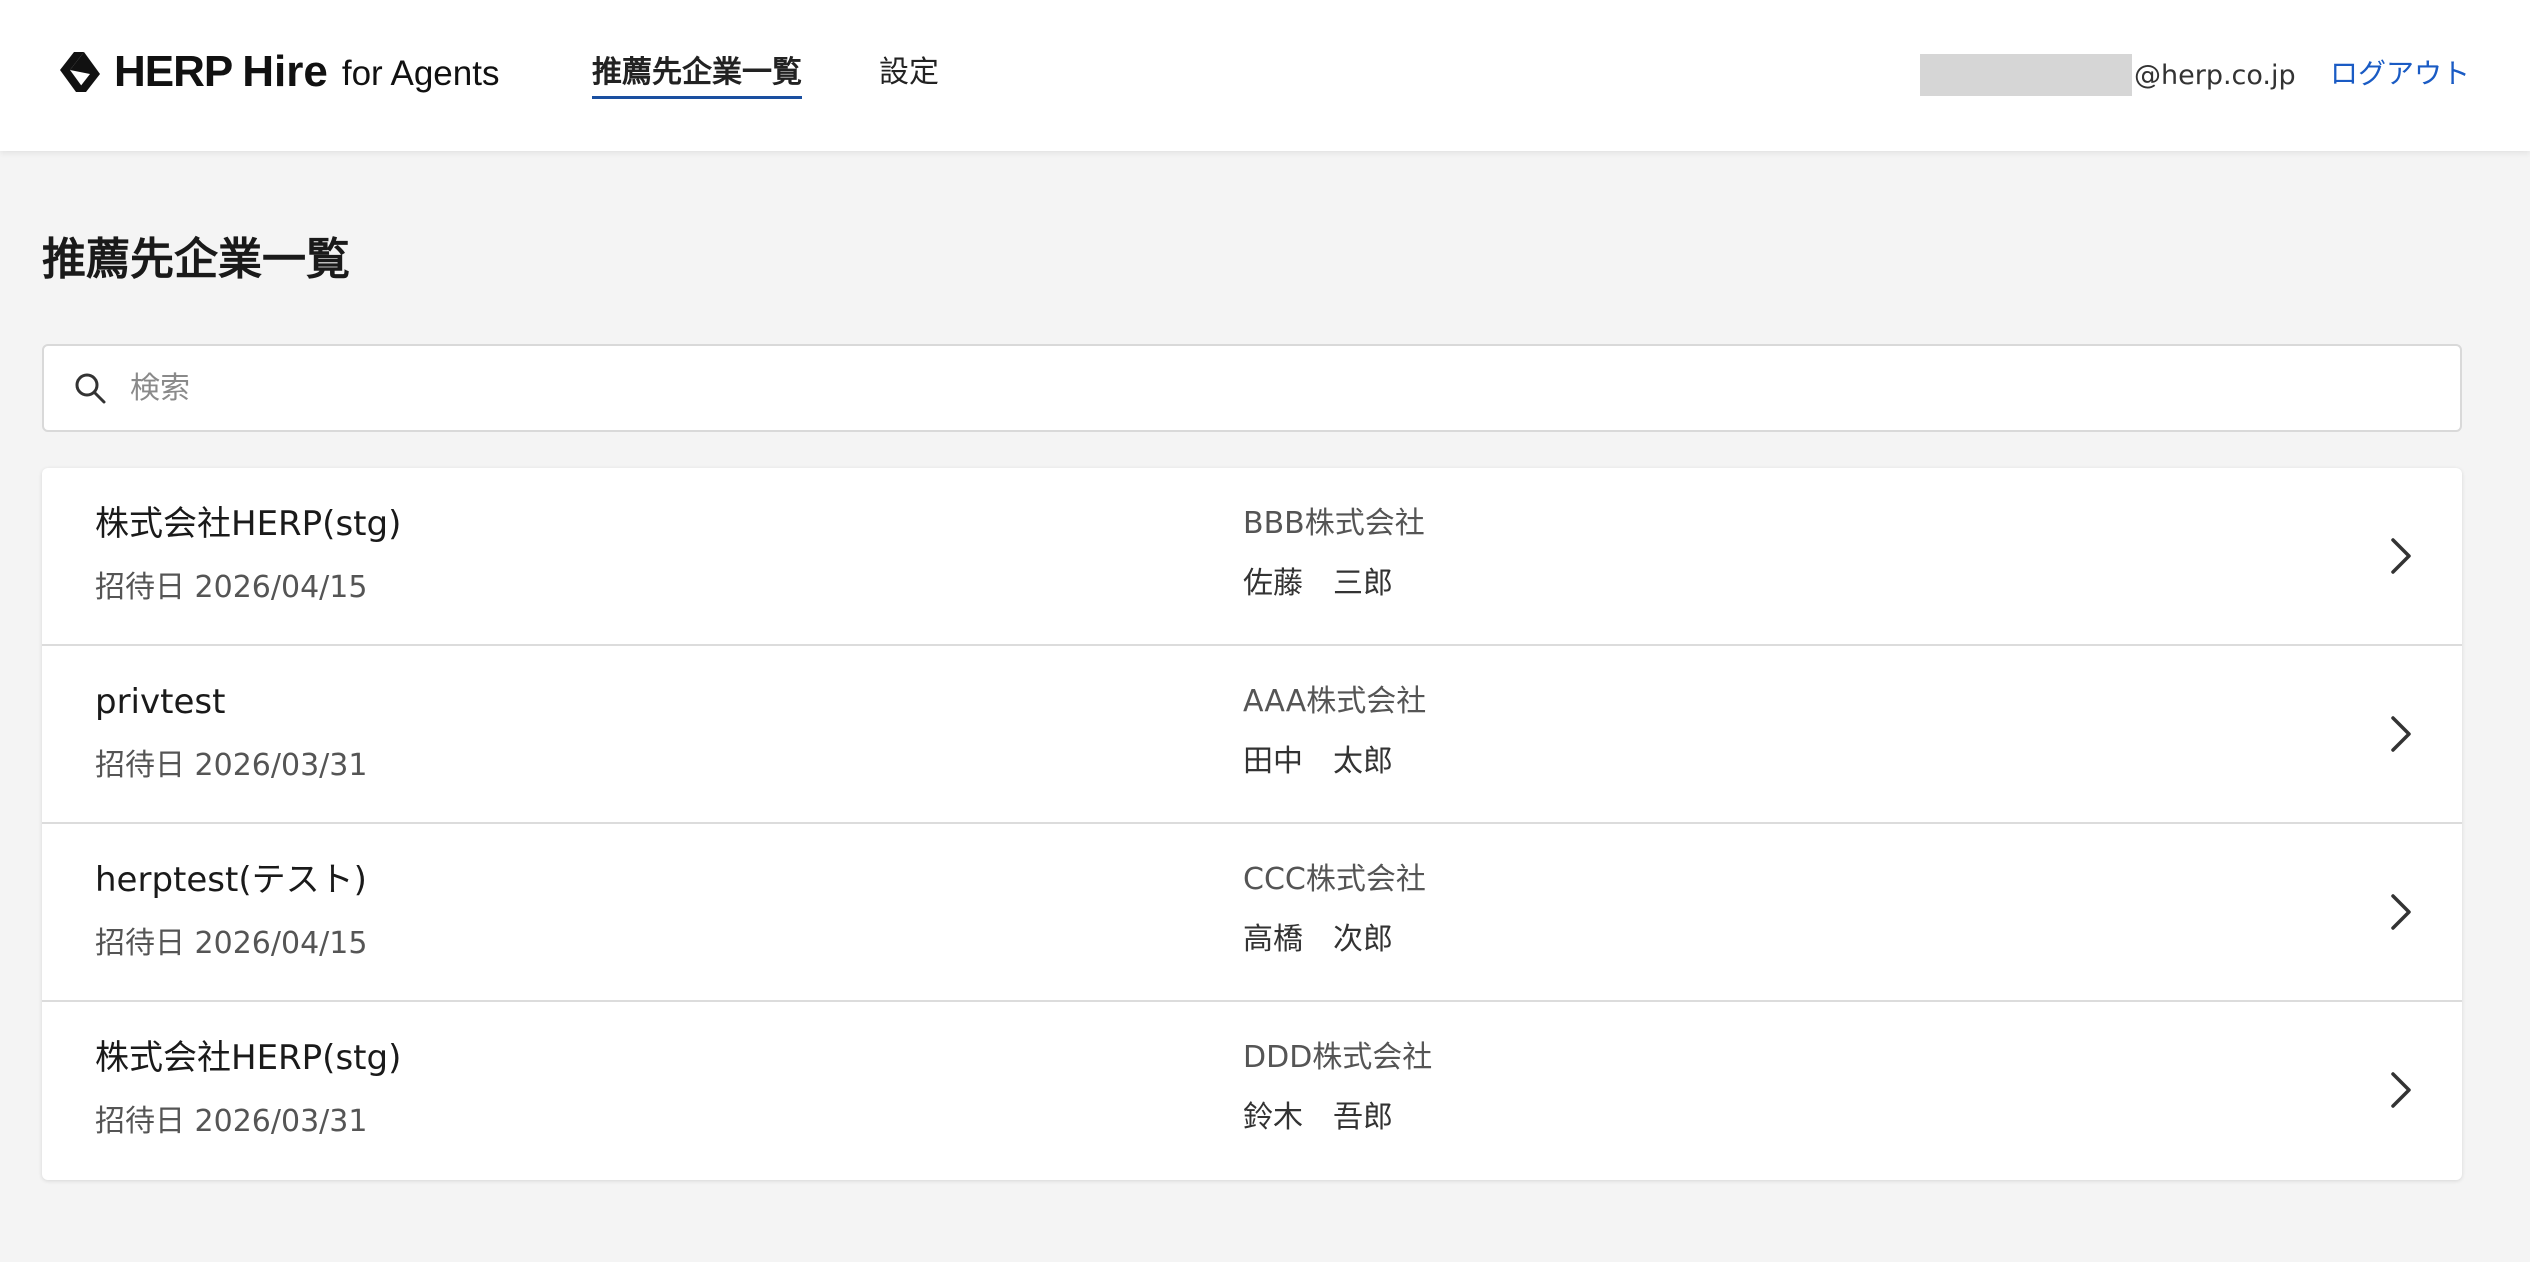 The height and width of the screenshot is (1262, 2530). Describe the element at coordinates (1334, 523) in the screenshot. I see `agency-name: BBB株式会社` at that location.